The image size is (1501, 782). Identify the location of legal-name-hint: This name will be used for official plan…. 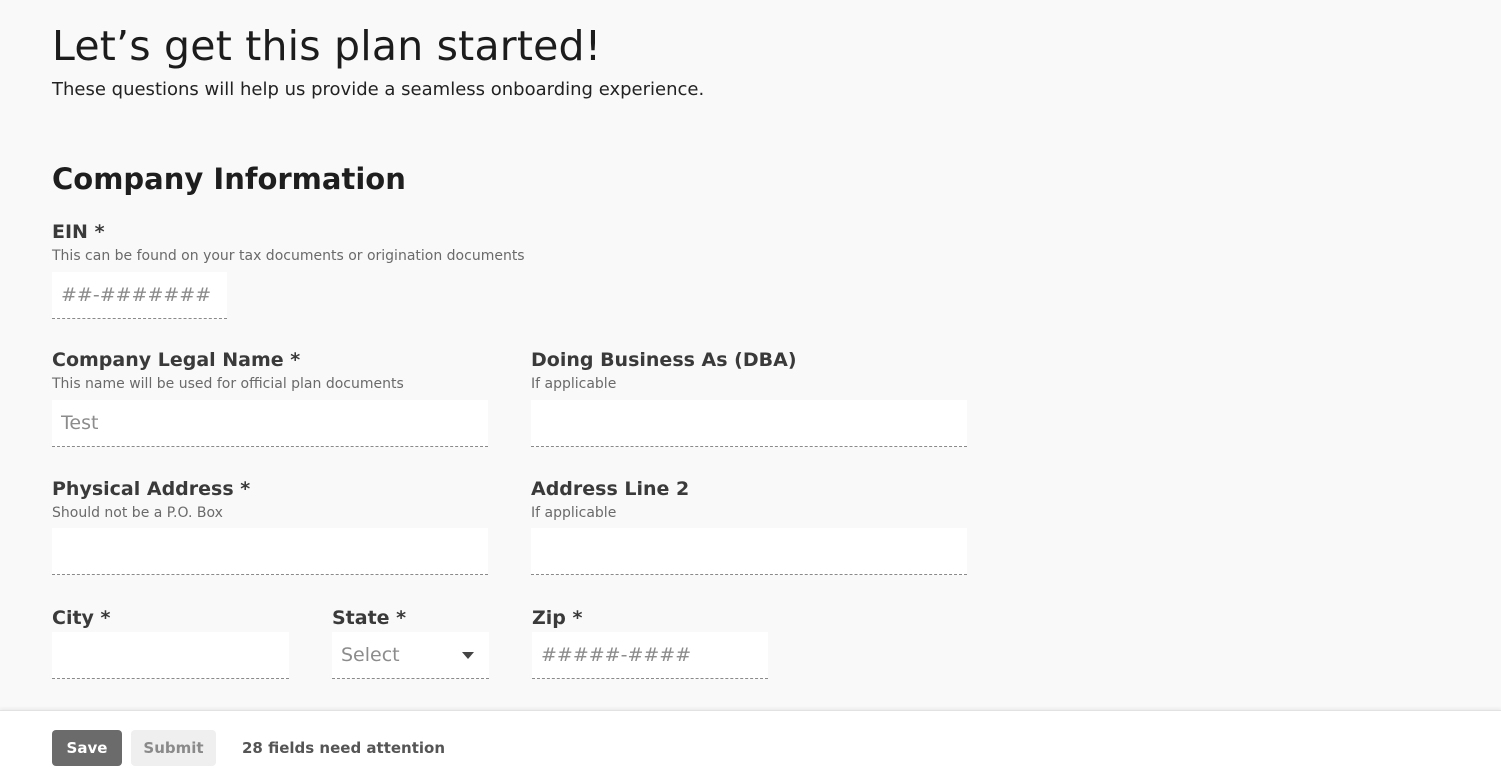
(228, 384).